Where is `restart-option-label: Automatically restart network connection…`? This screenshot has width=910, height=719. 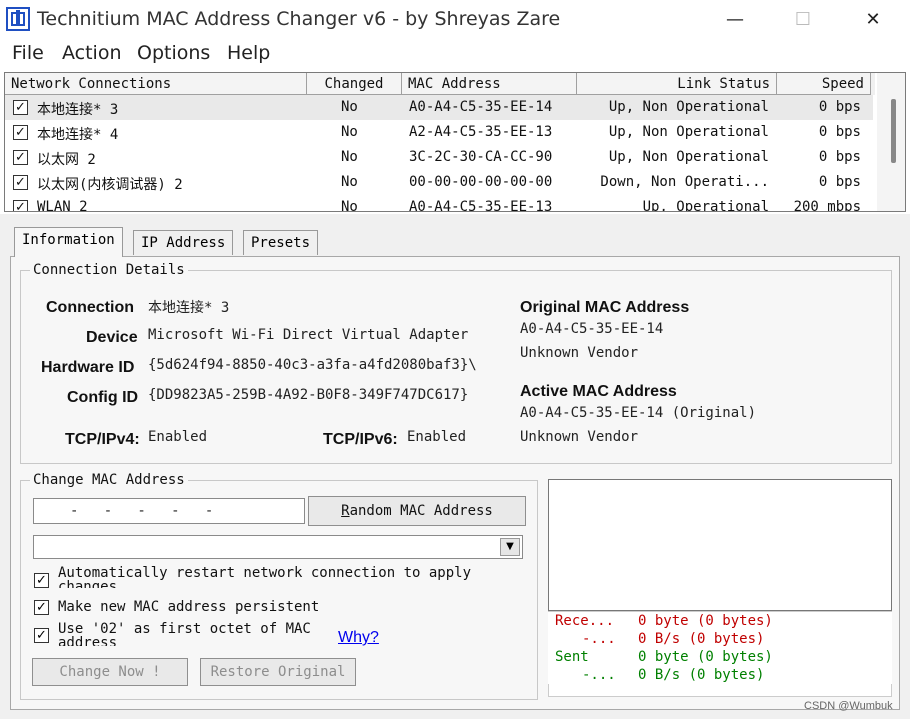
restart-option-label: Automatically restart network connection… is located at coordinates (265, 577).